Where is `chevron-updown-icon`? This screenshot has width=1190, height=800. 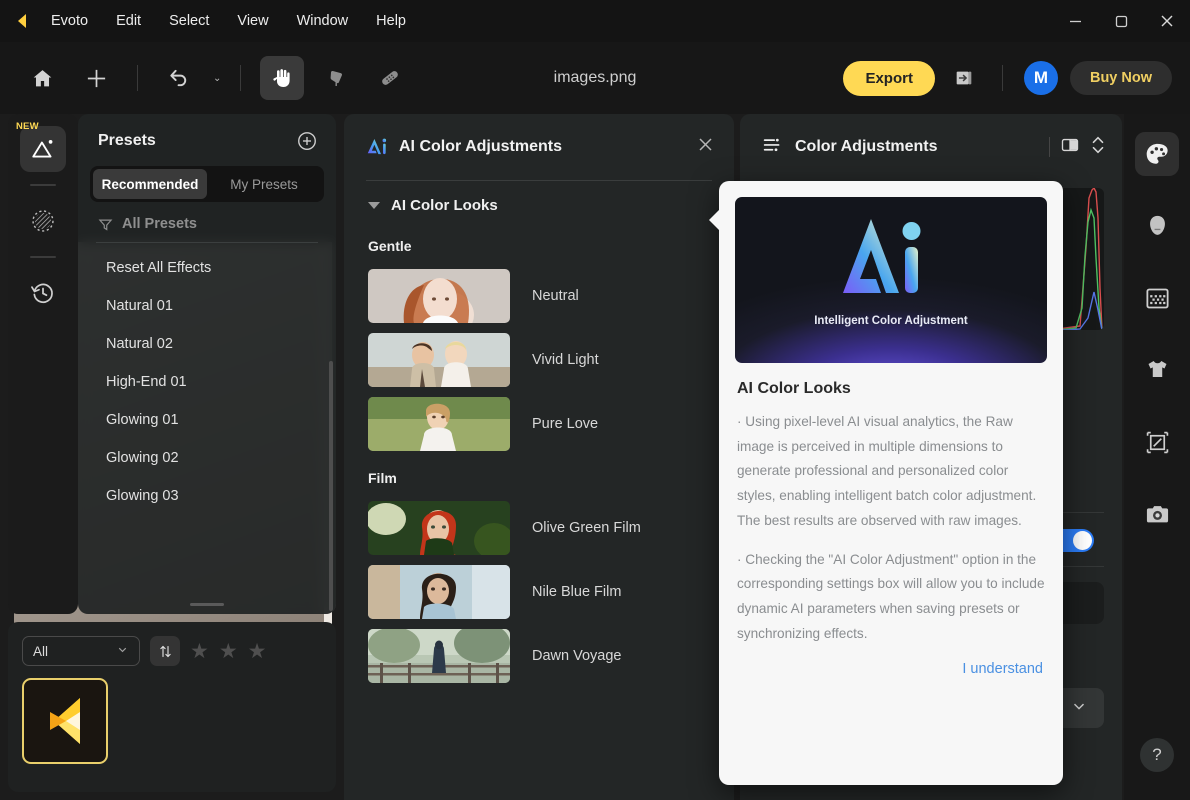 chevron-updown-icon is located at coordinates (1098, 147).